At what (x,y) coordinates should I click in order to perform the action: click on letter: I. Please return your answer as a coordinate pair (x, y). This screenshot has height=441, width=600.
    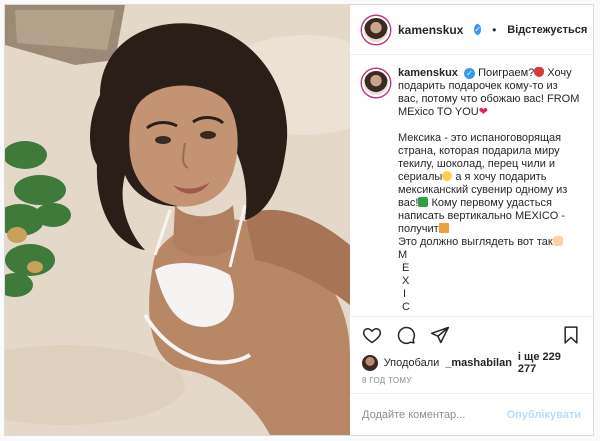
    Looking at the image, I should click on (405, 294).